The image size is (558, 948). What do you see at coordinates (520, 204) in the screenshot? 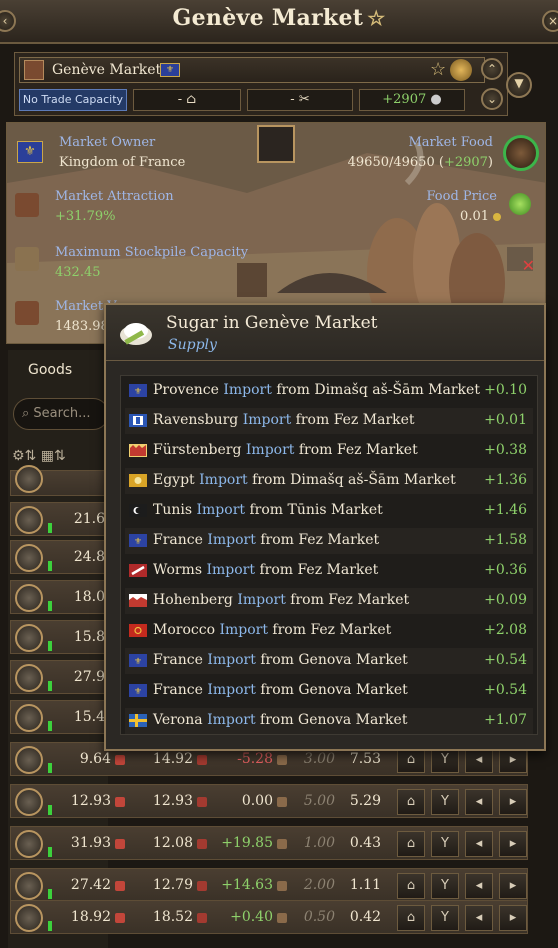
I see `apple-icon` at bounding box center [520, 204].